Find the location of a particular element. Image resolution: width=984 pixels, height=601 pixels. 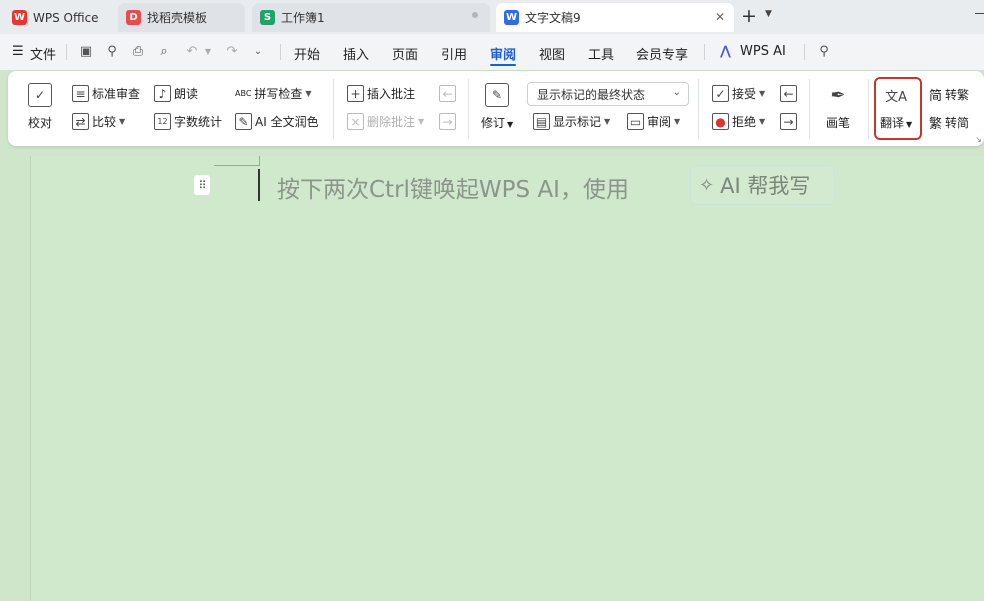

next-change-icon: → is located at coordinates (788, 121).